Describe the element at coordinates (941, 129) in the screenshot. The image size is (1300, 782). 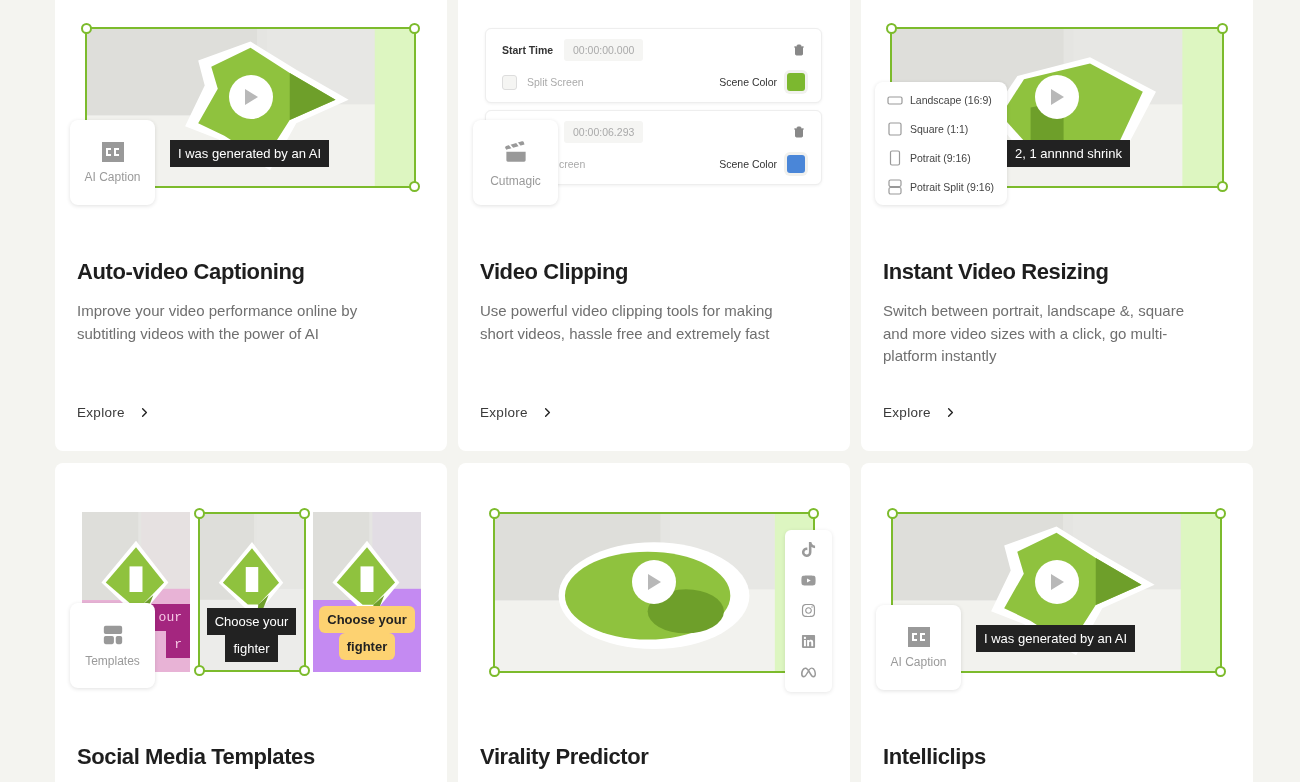
I see `aspect-option: Square (1:1)` at that location.